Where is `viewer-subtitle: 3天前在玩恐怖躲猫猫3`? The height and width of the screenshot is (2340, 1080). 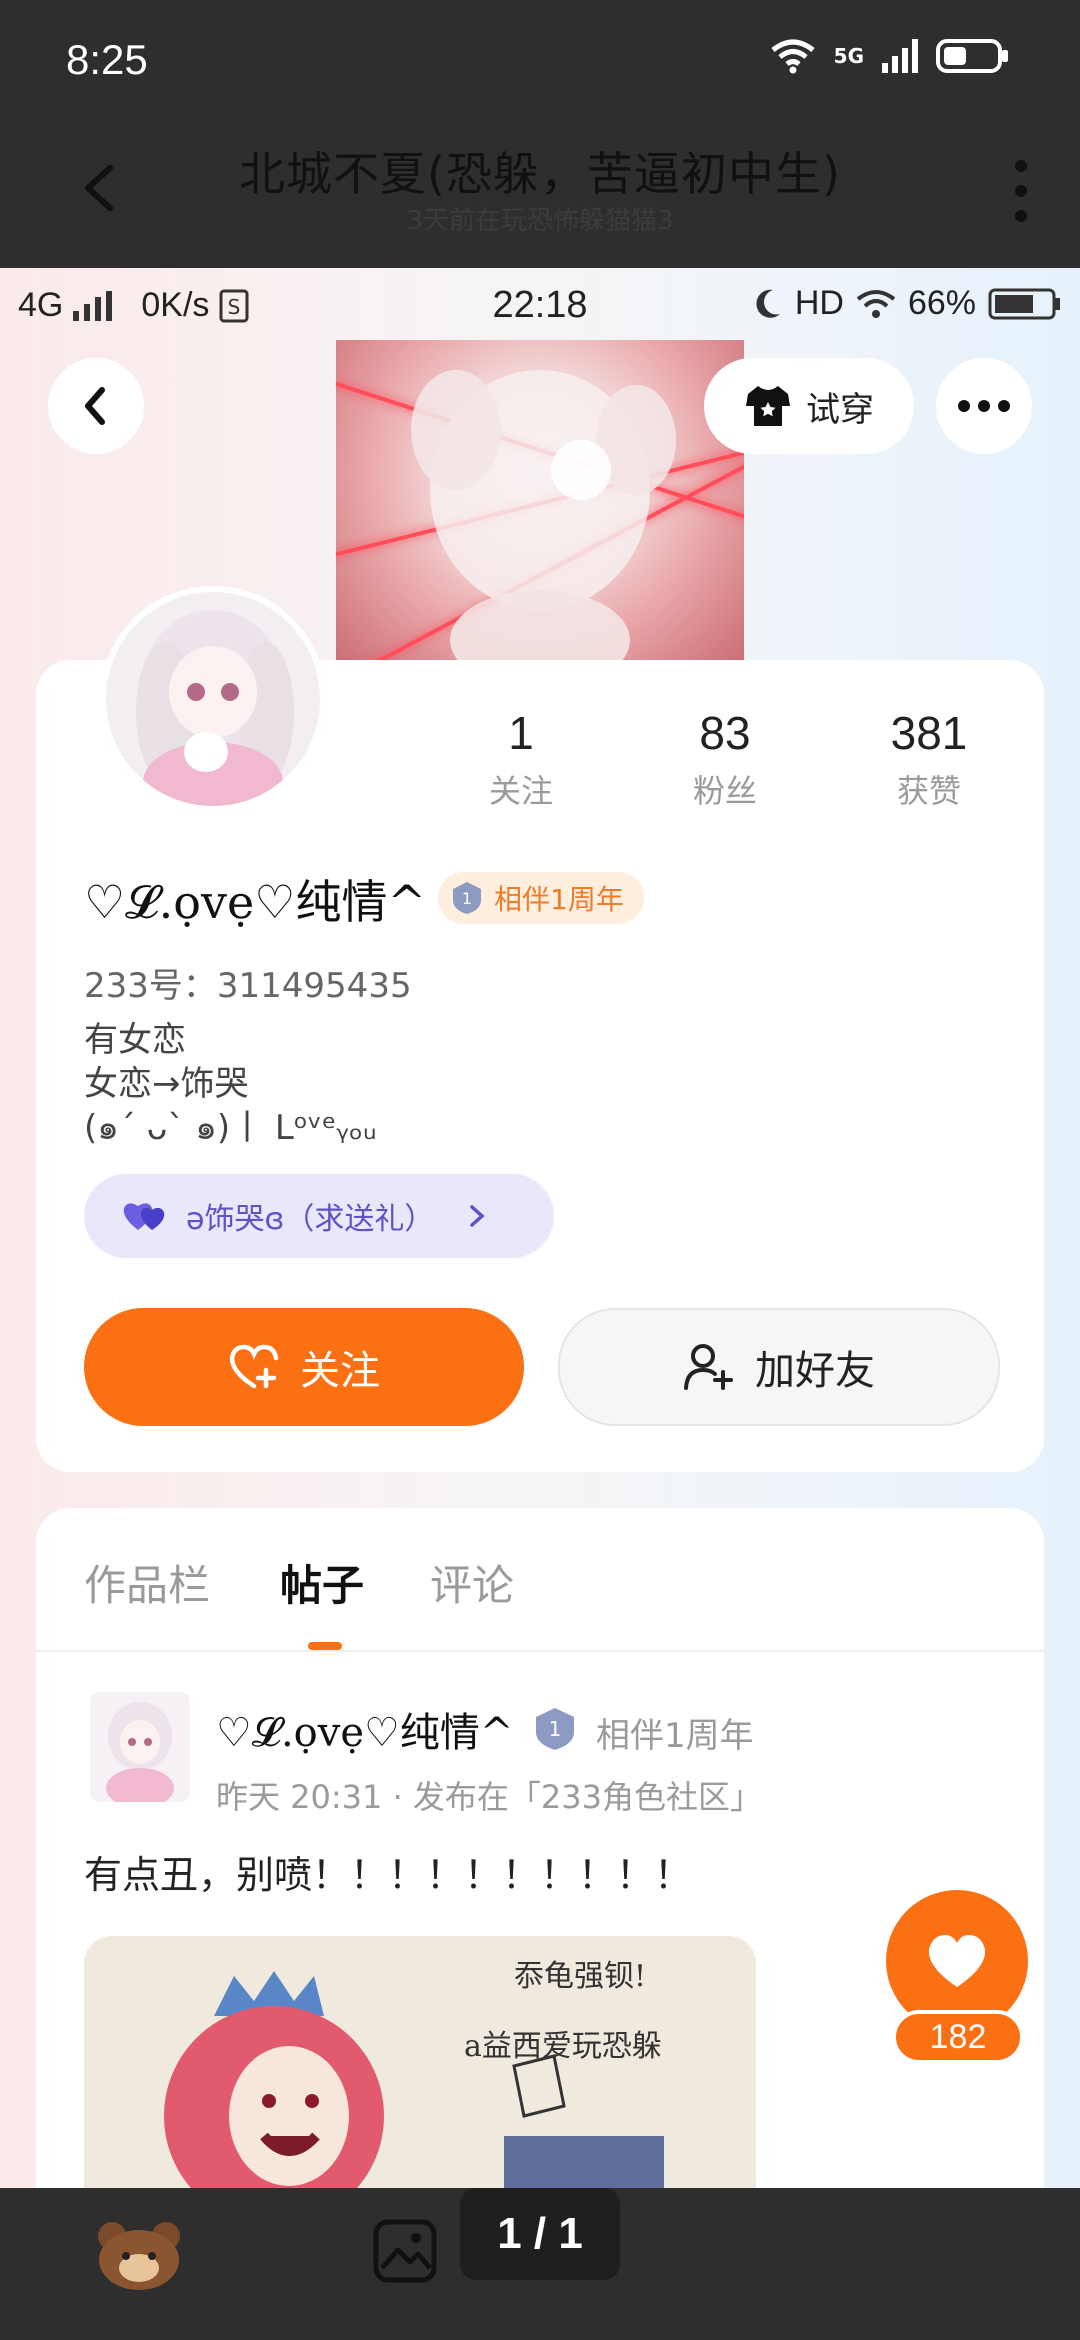 viewer-subtitle: 3天前在玩恐怖躲猫猫3 is located at coordinates (540, 221).